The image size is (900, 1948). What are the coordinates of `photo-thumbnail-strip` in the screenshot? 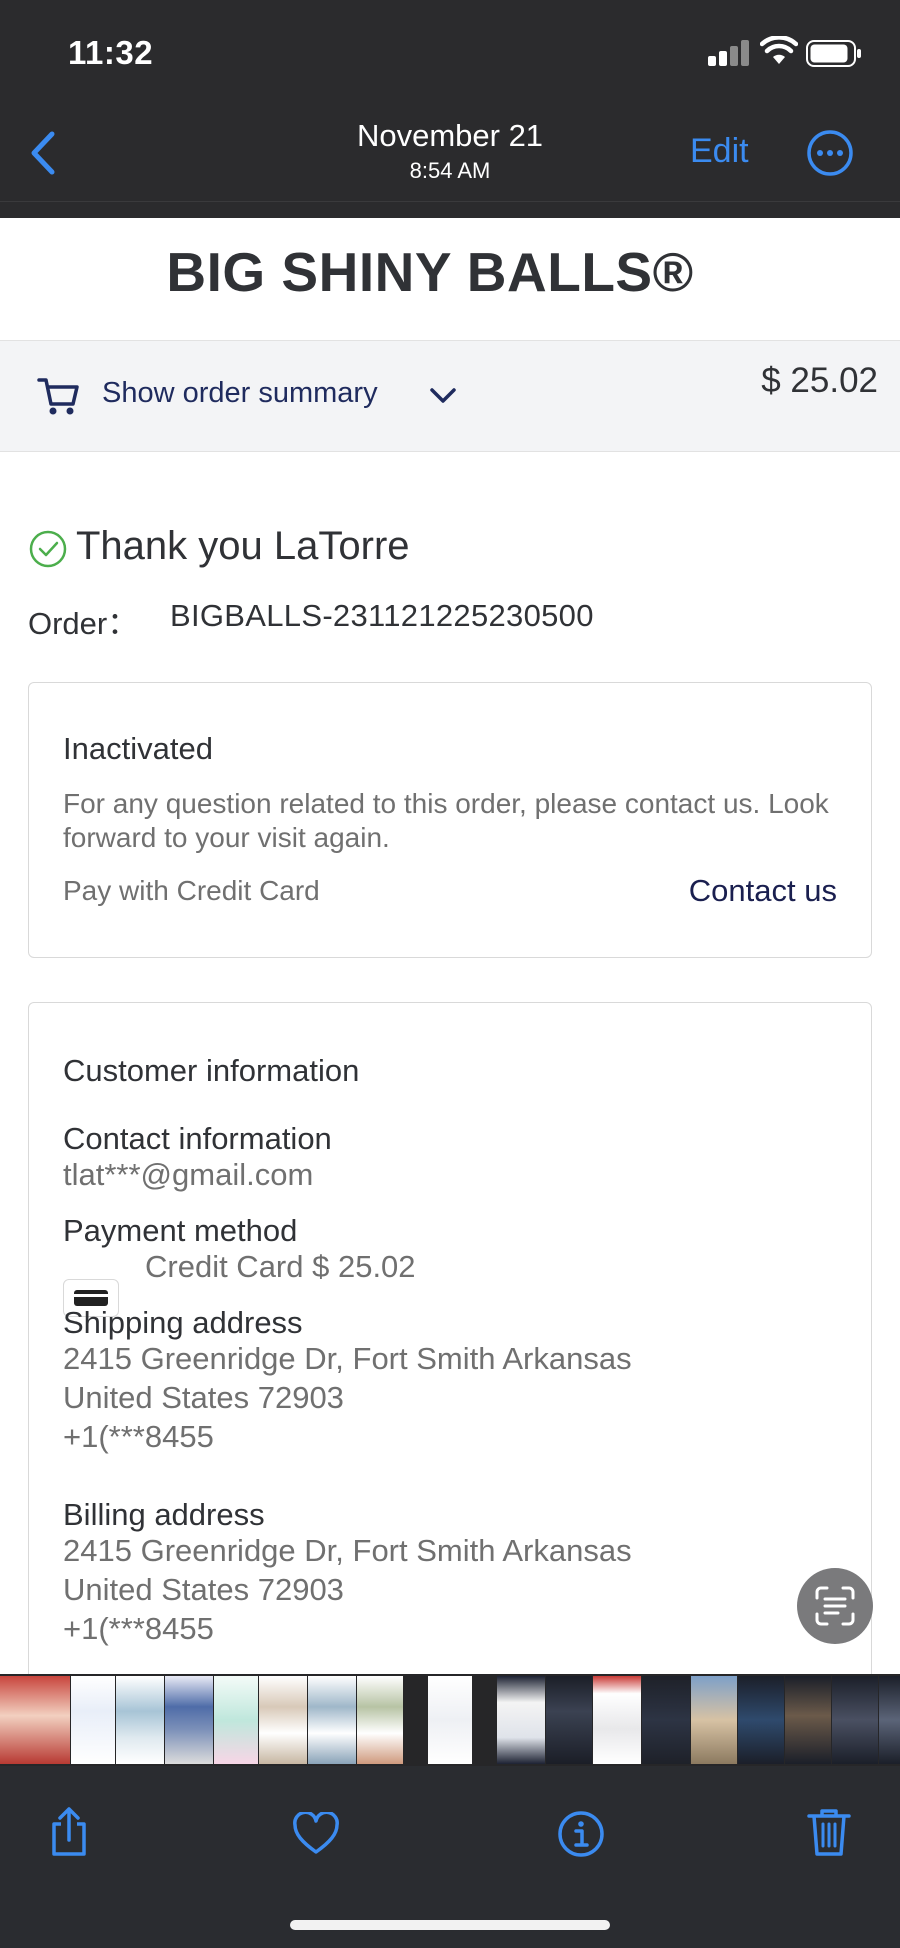 It's located at (450, 1720).